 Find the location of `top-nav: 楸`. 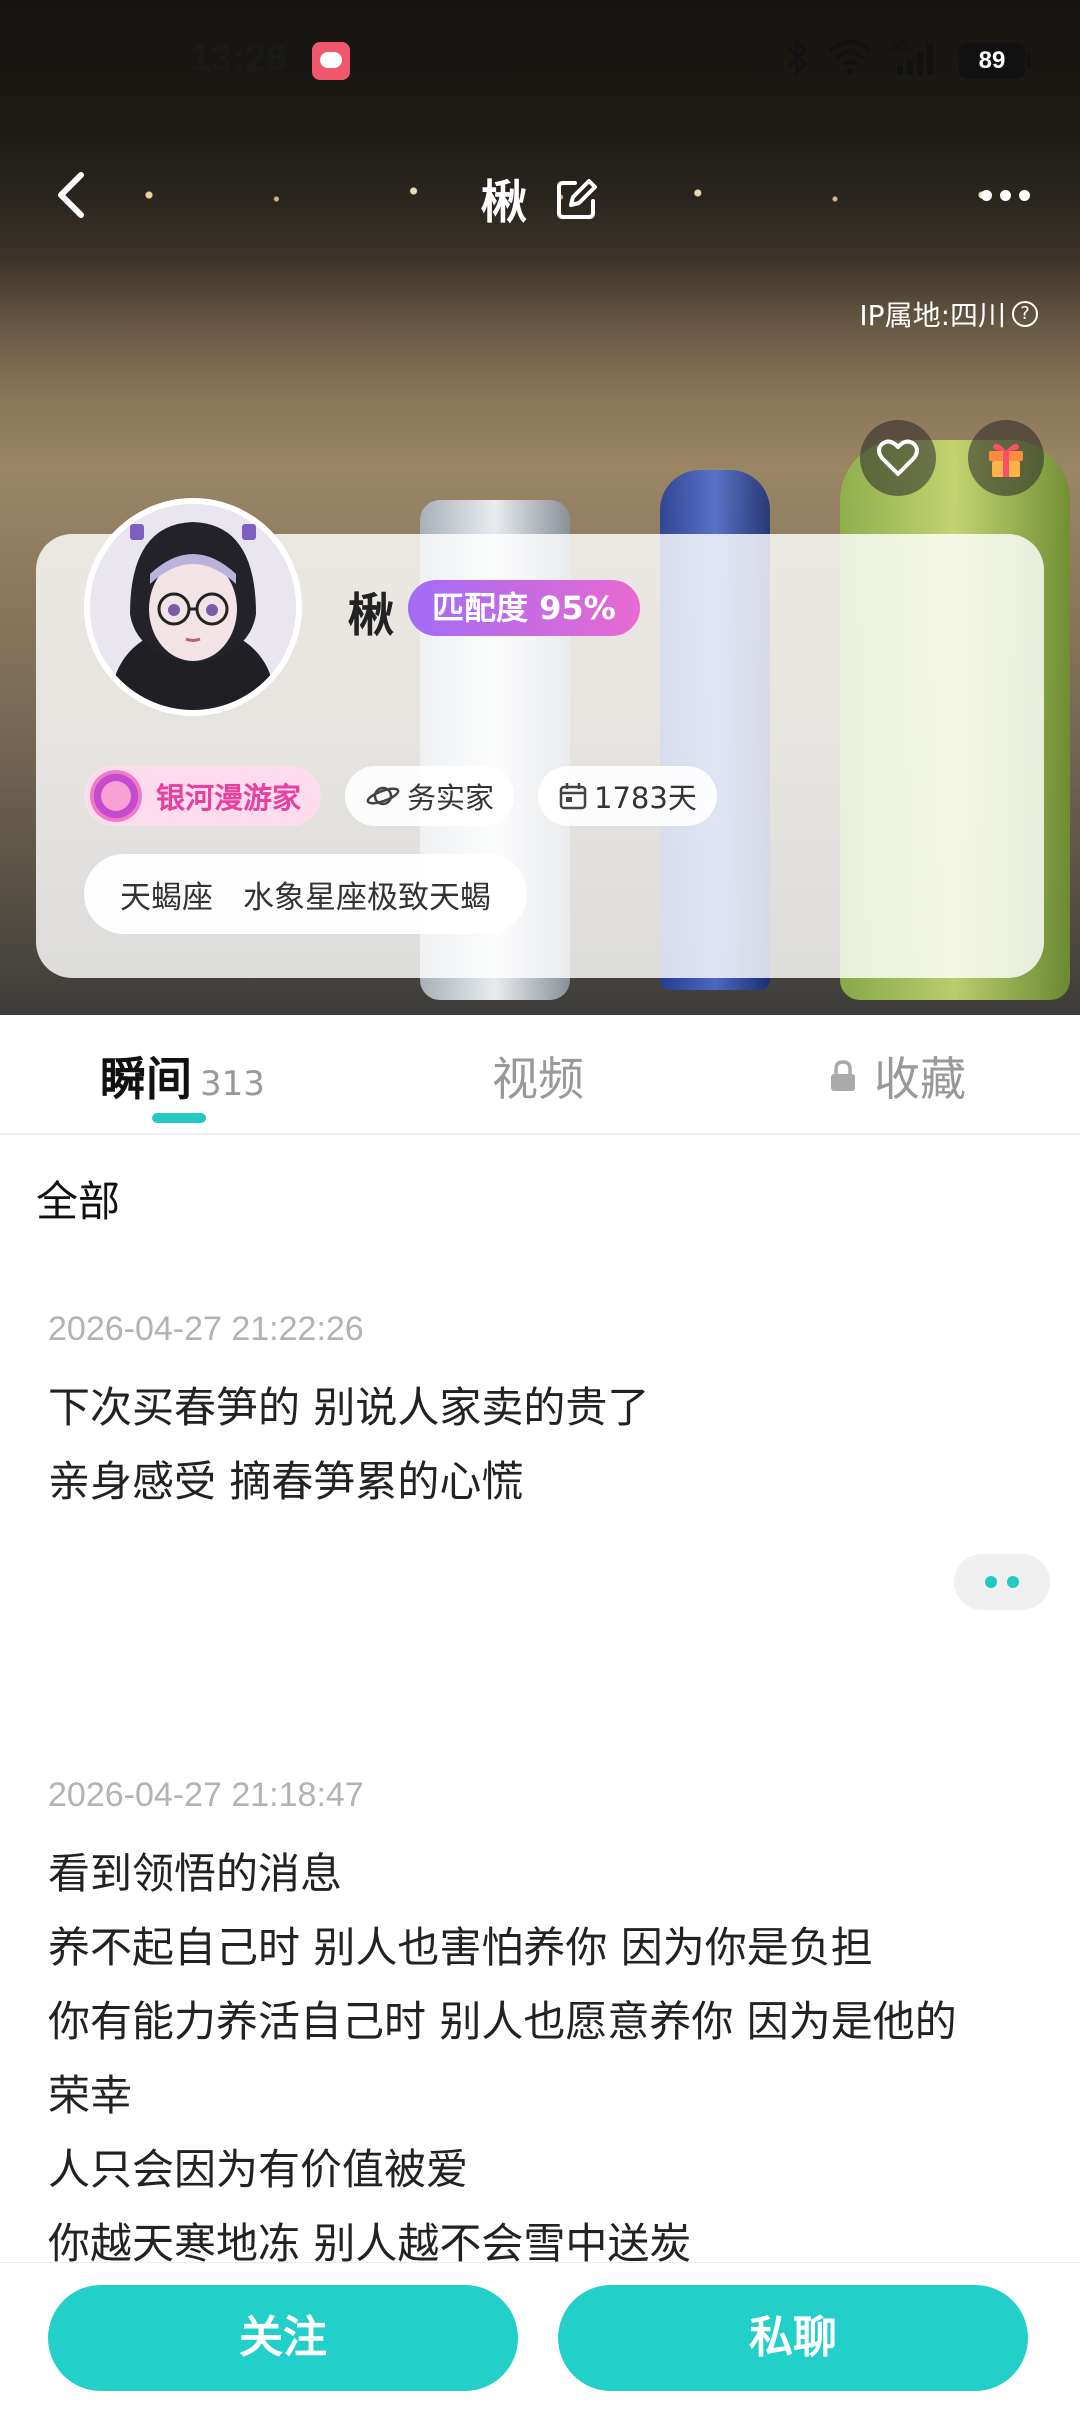

top-nav: 楸 is located at coordinates (540, 195).